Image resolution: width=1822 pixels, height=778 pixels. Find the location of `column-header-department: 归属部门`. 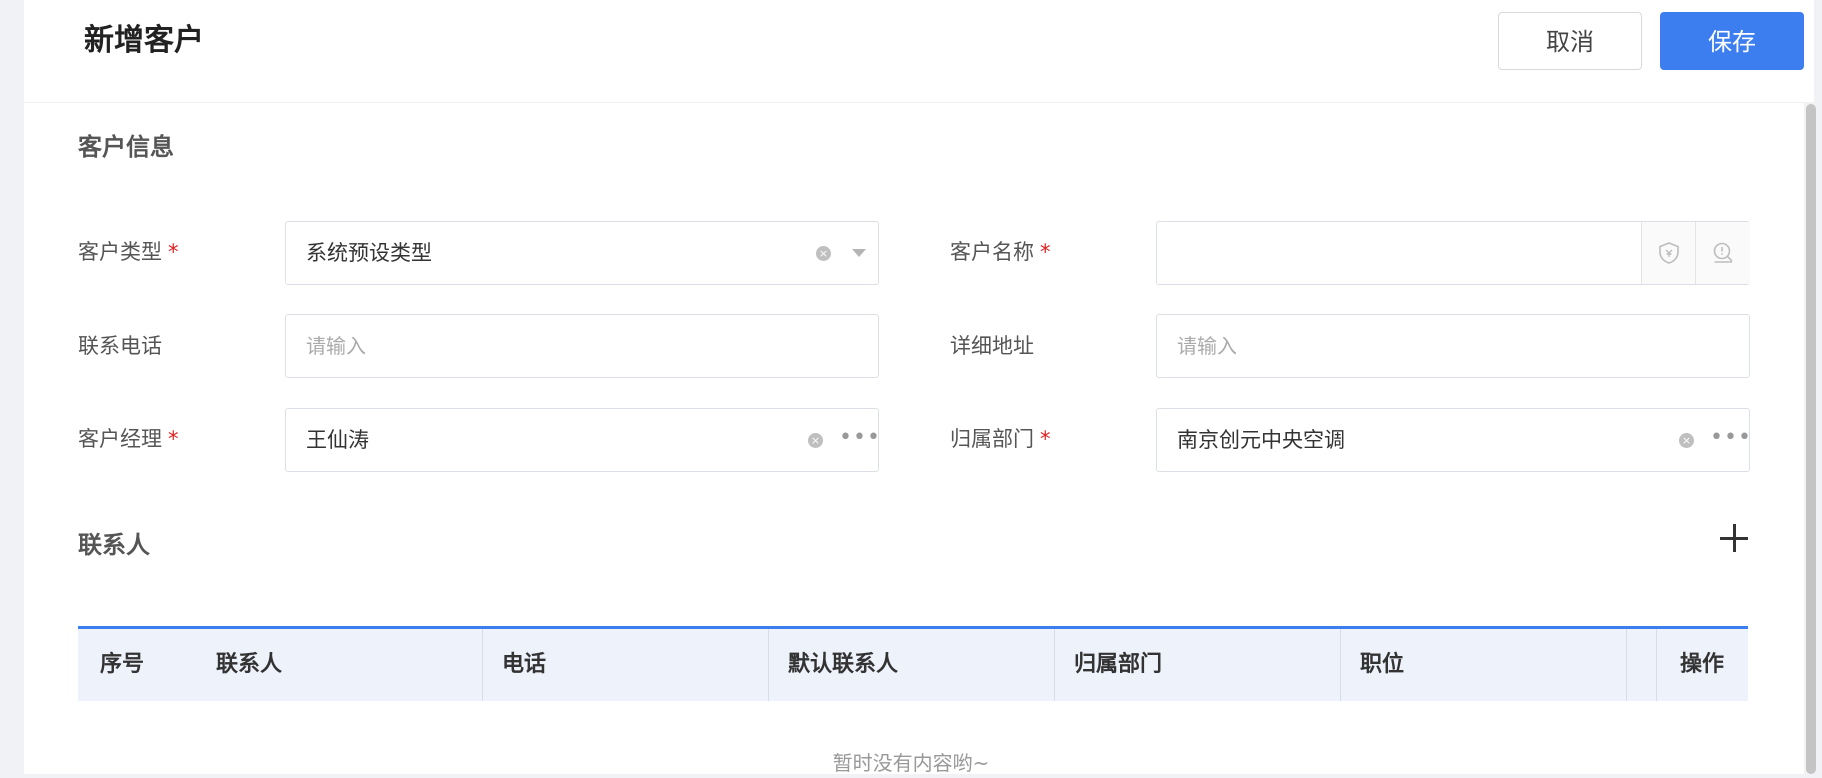

column-header-department: 归属部门 is located at coordinates (1118, 664).